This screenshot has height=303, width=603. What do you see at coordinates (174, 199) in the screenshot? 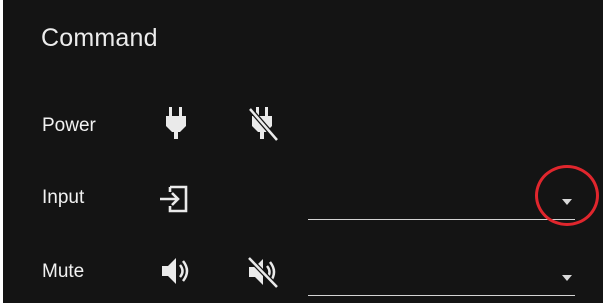
I see `input-icon` at bounding box center [174, 199].